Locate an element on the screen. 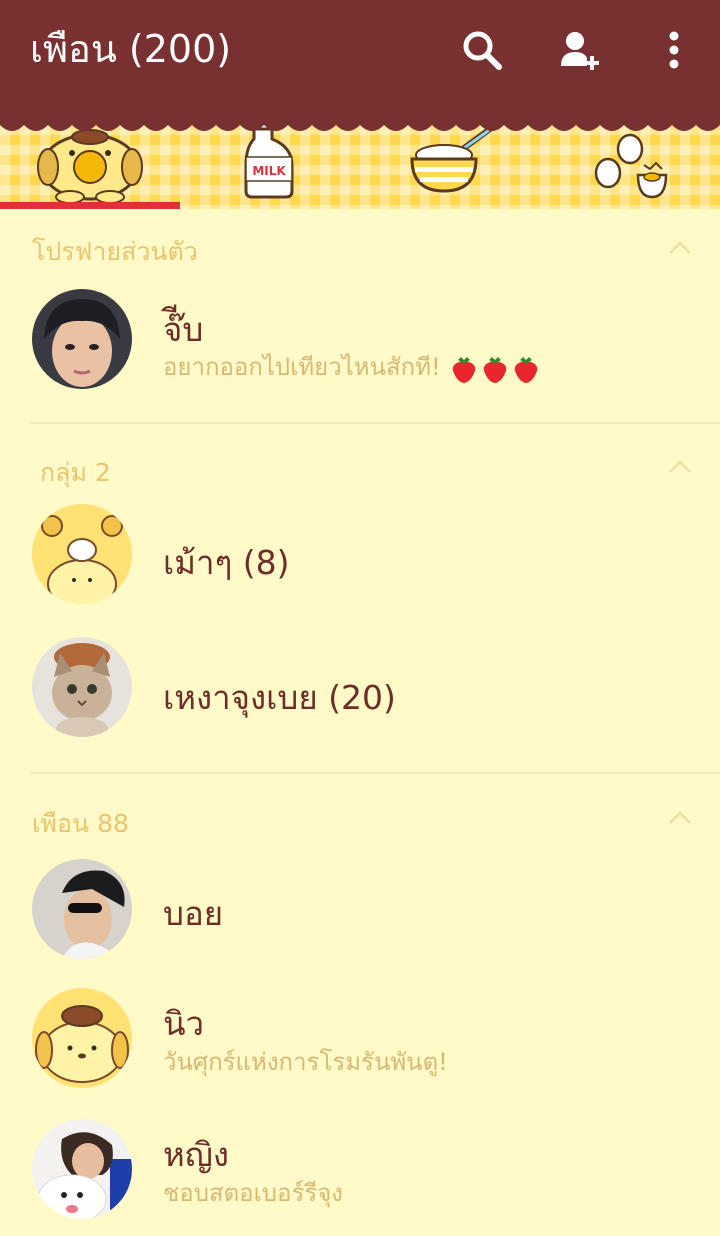 The image size is (720, 1236). milk-label: MILK is located at coordinates (269, 171).